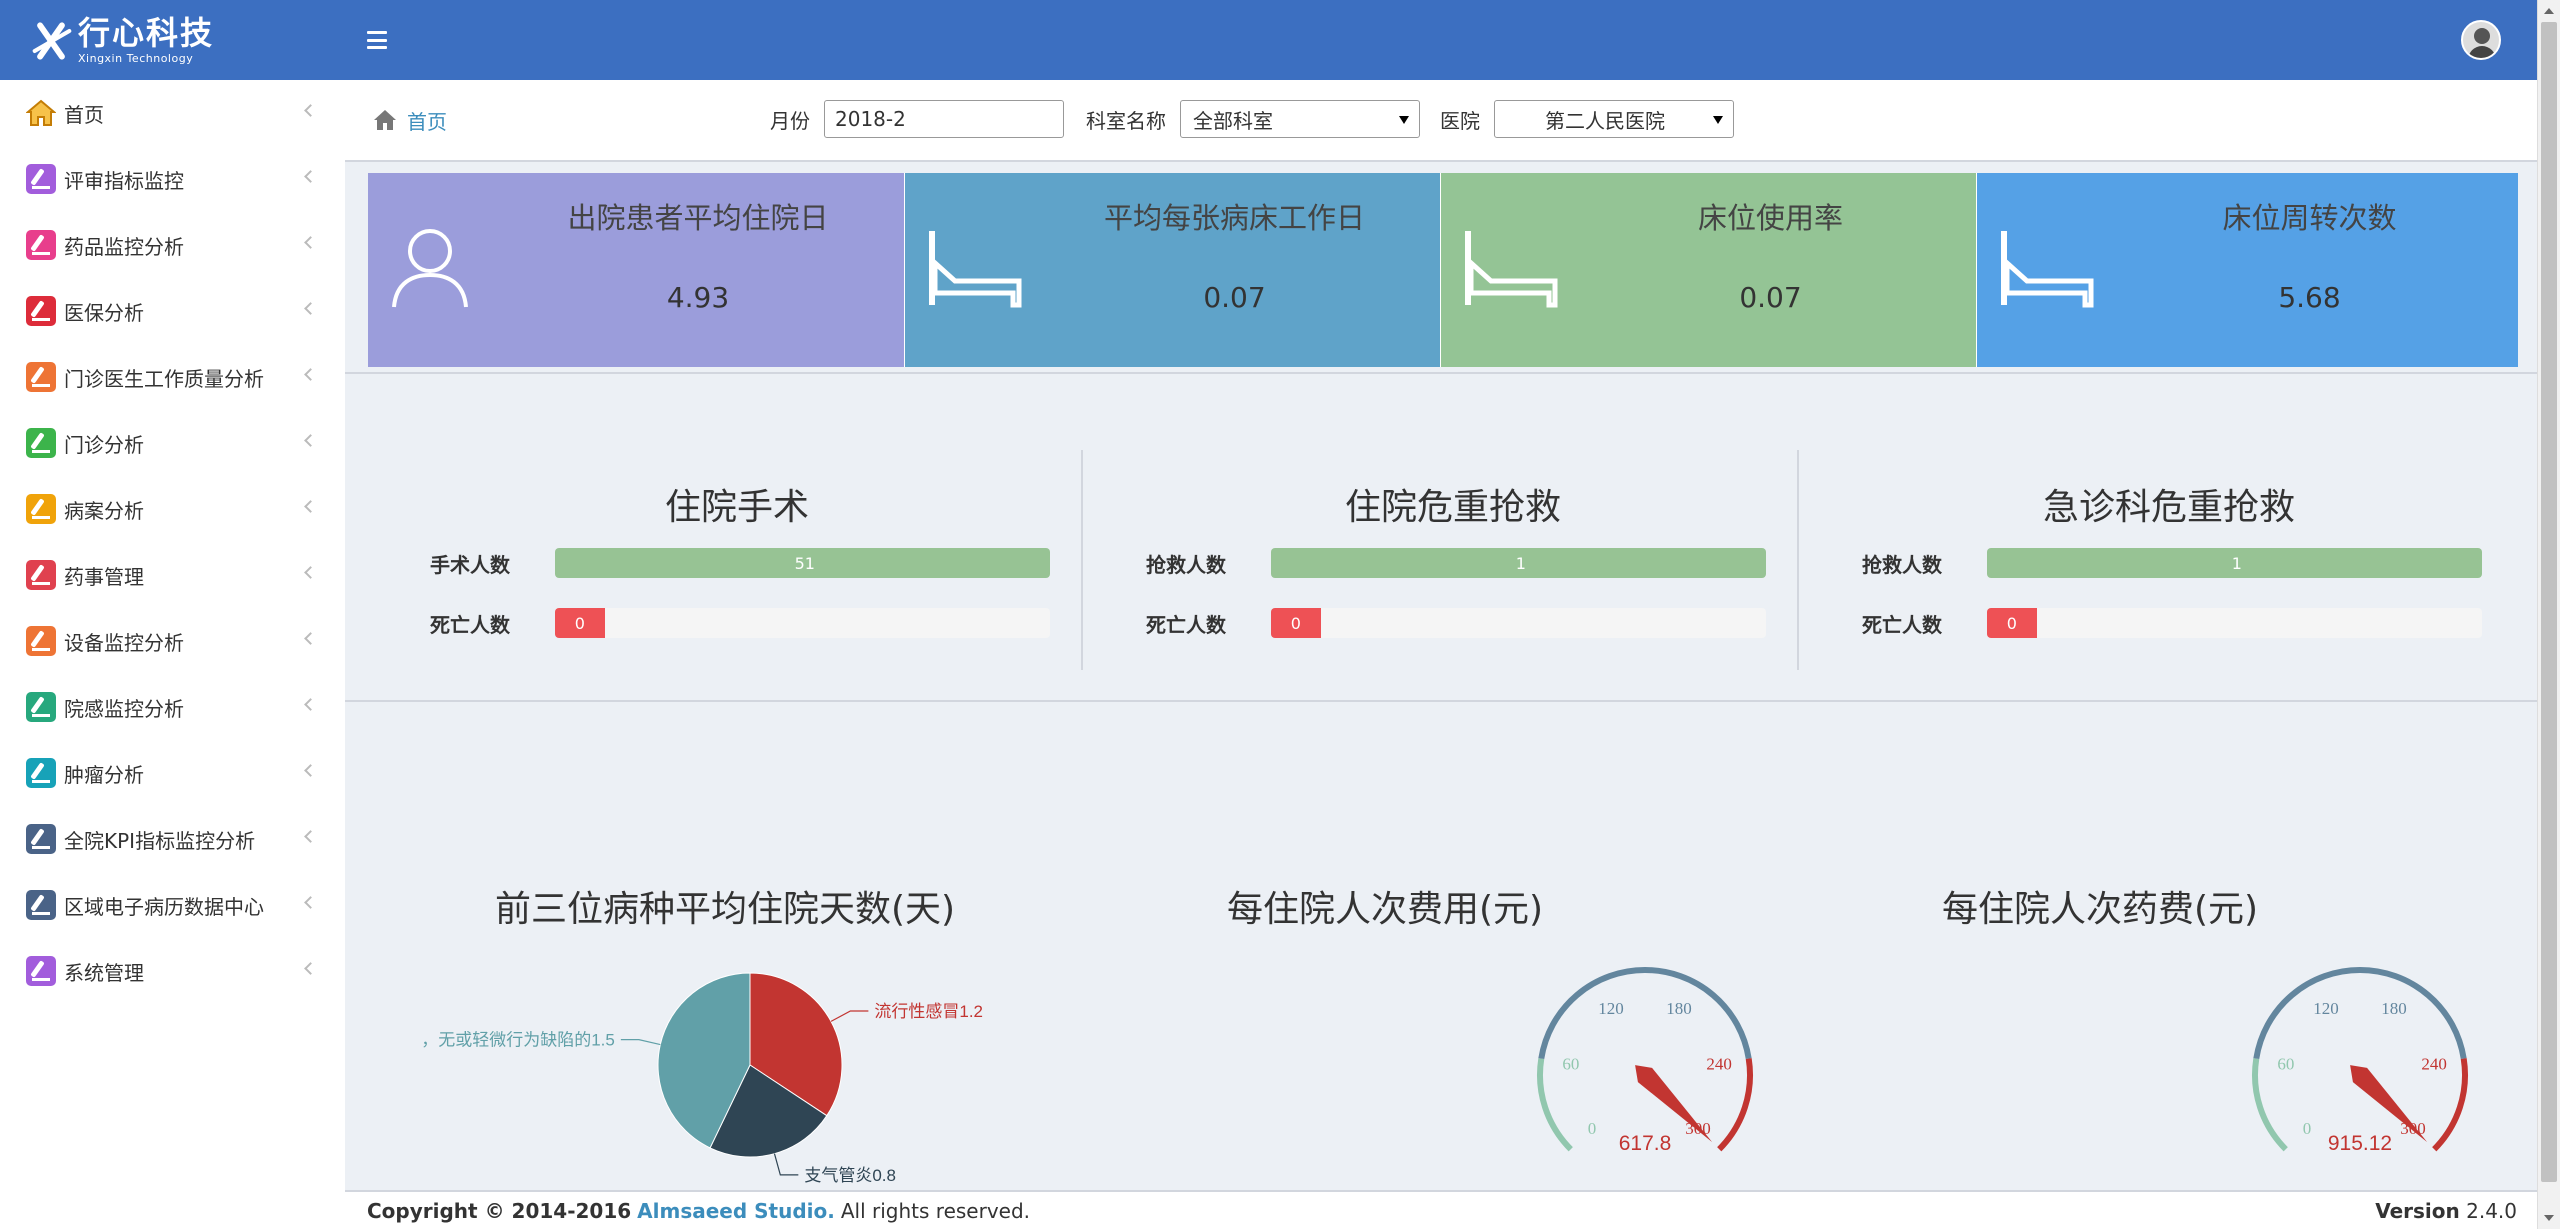 This screenshot has width=2560, height=1229. I want to click on scrollbar-thumb, so click(2549, 602).